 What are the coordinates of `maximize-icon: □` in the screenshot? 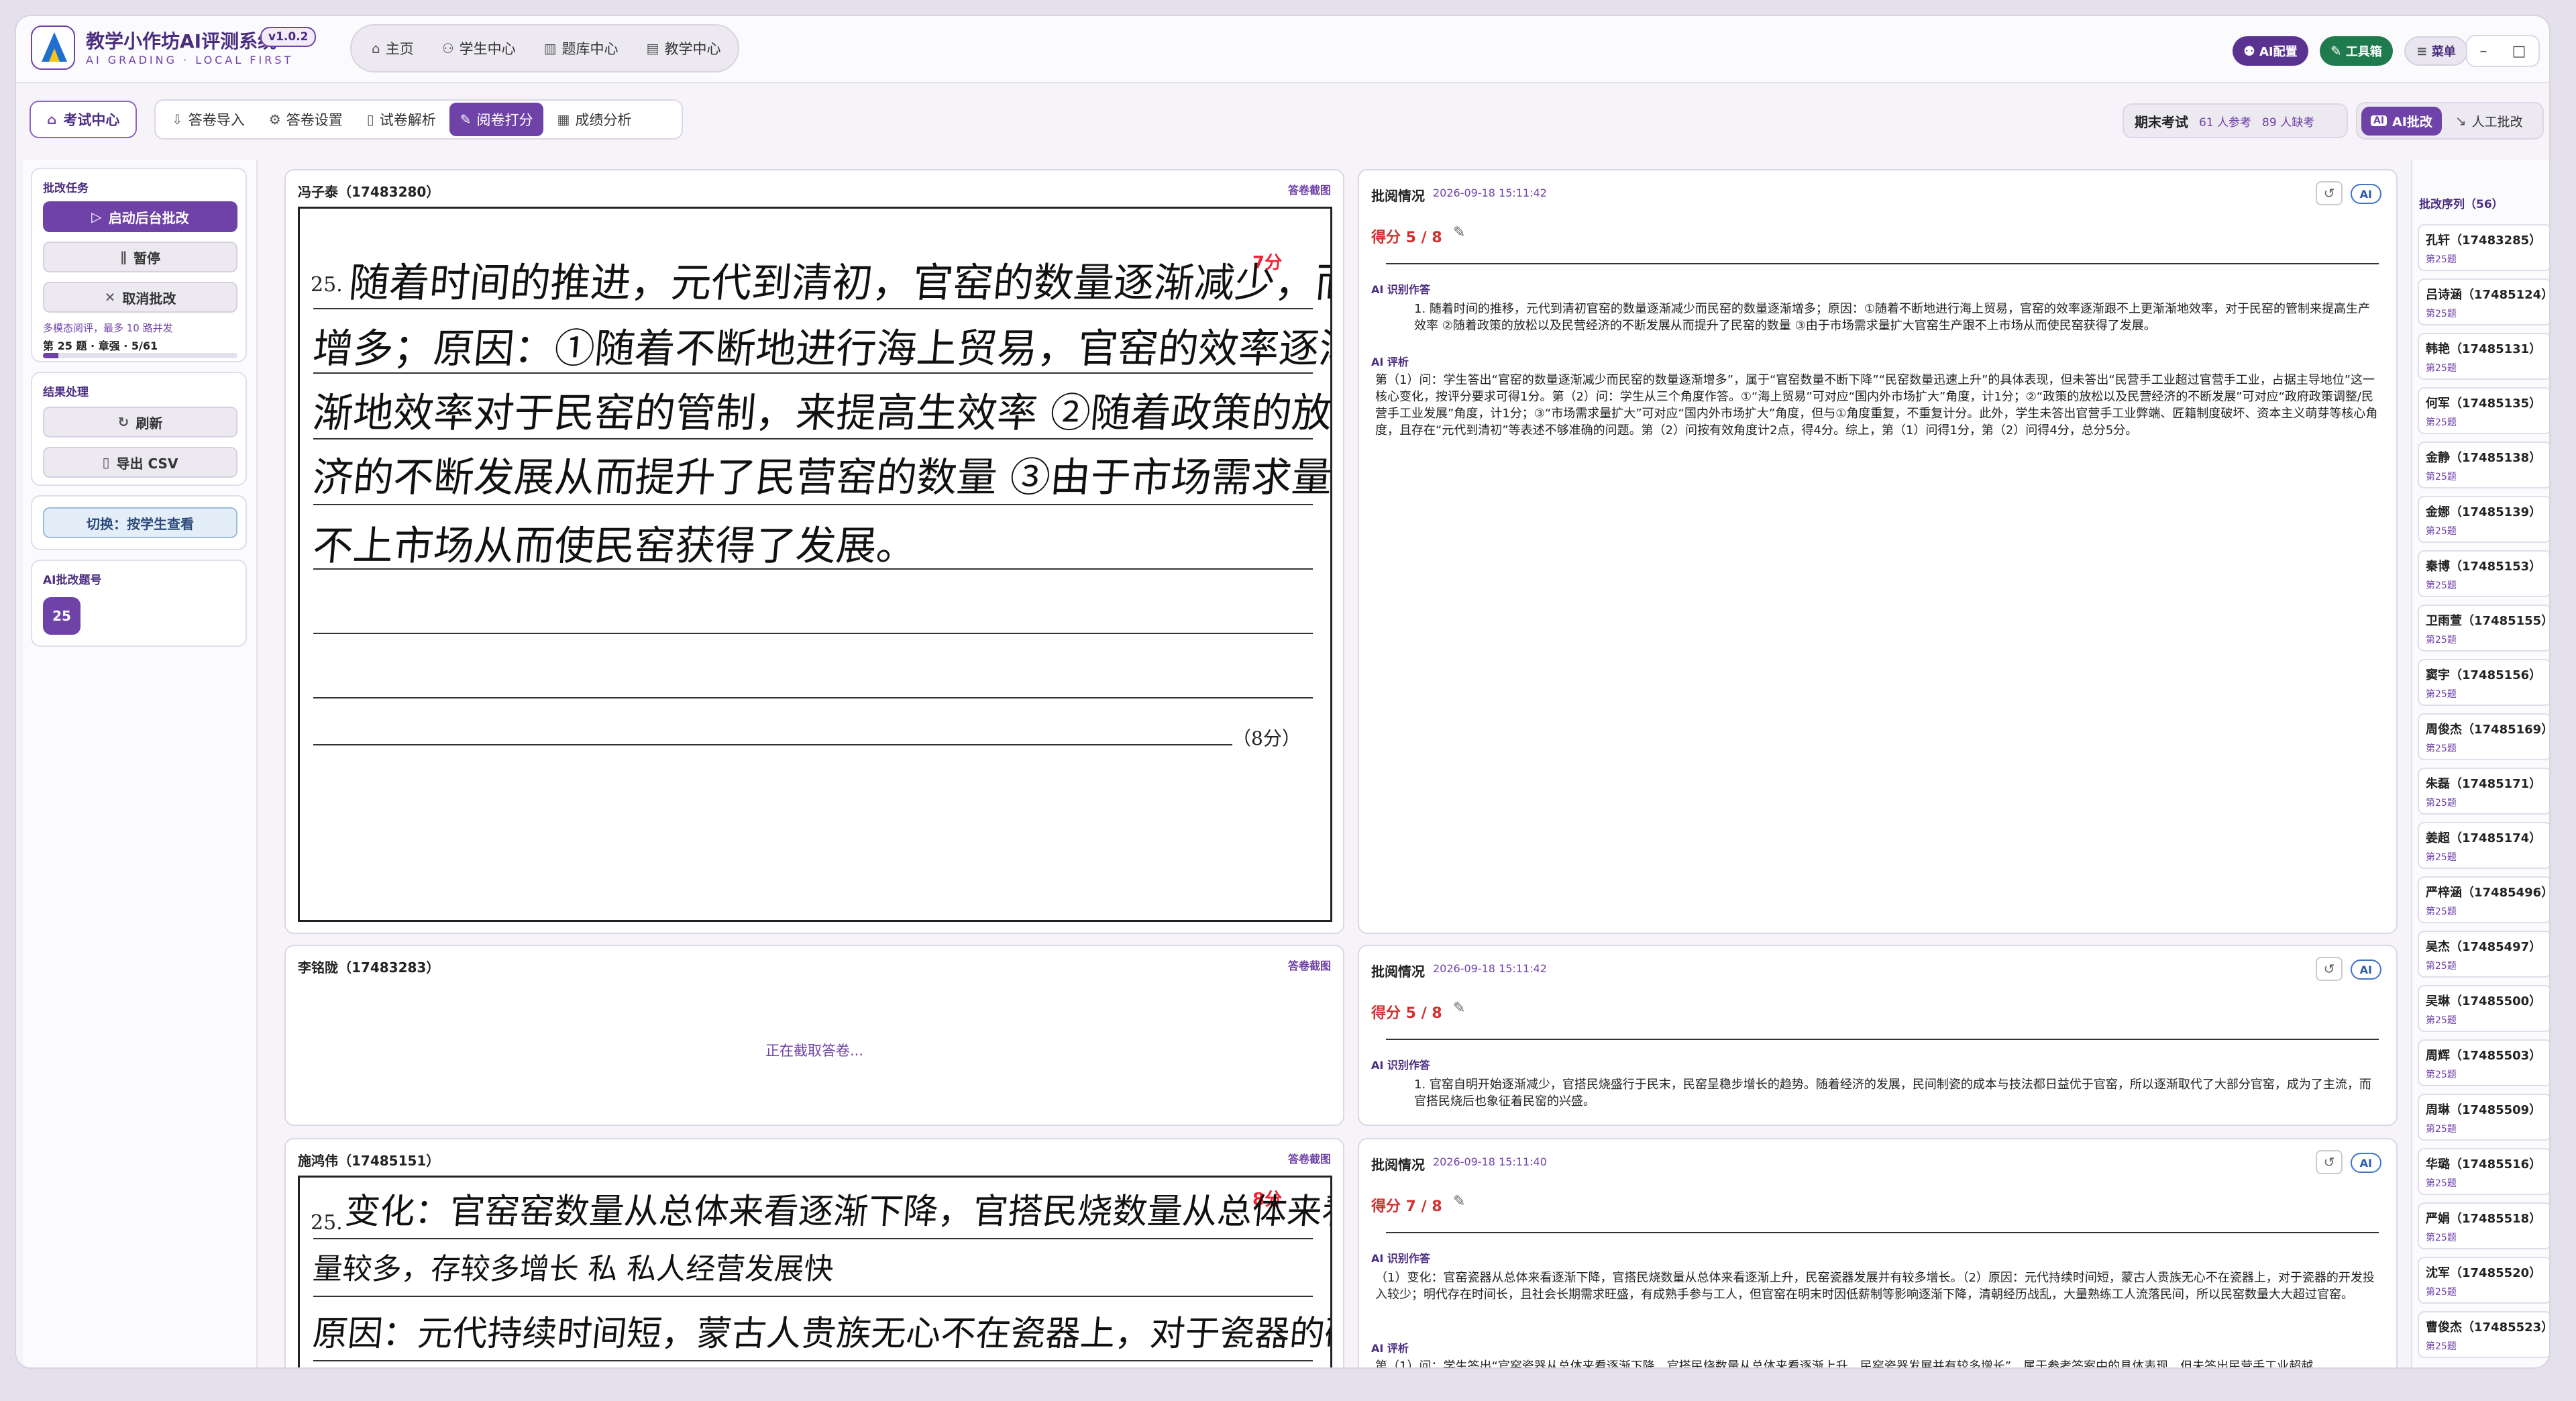 It's located at (2519, 51).